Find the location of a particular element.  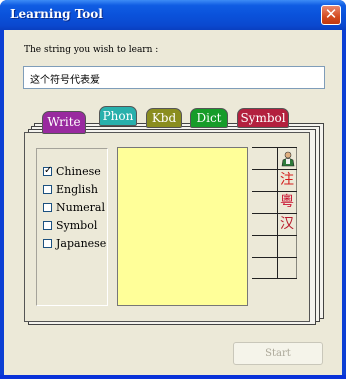

option-label: Chinese is located at coordinates (78, 171).